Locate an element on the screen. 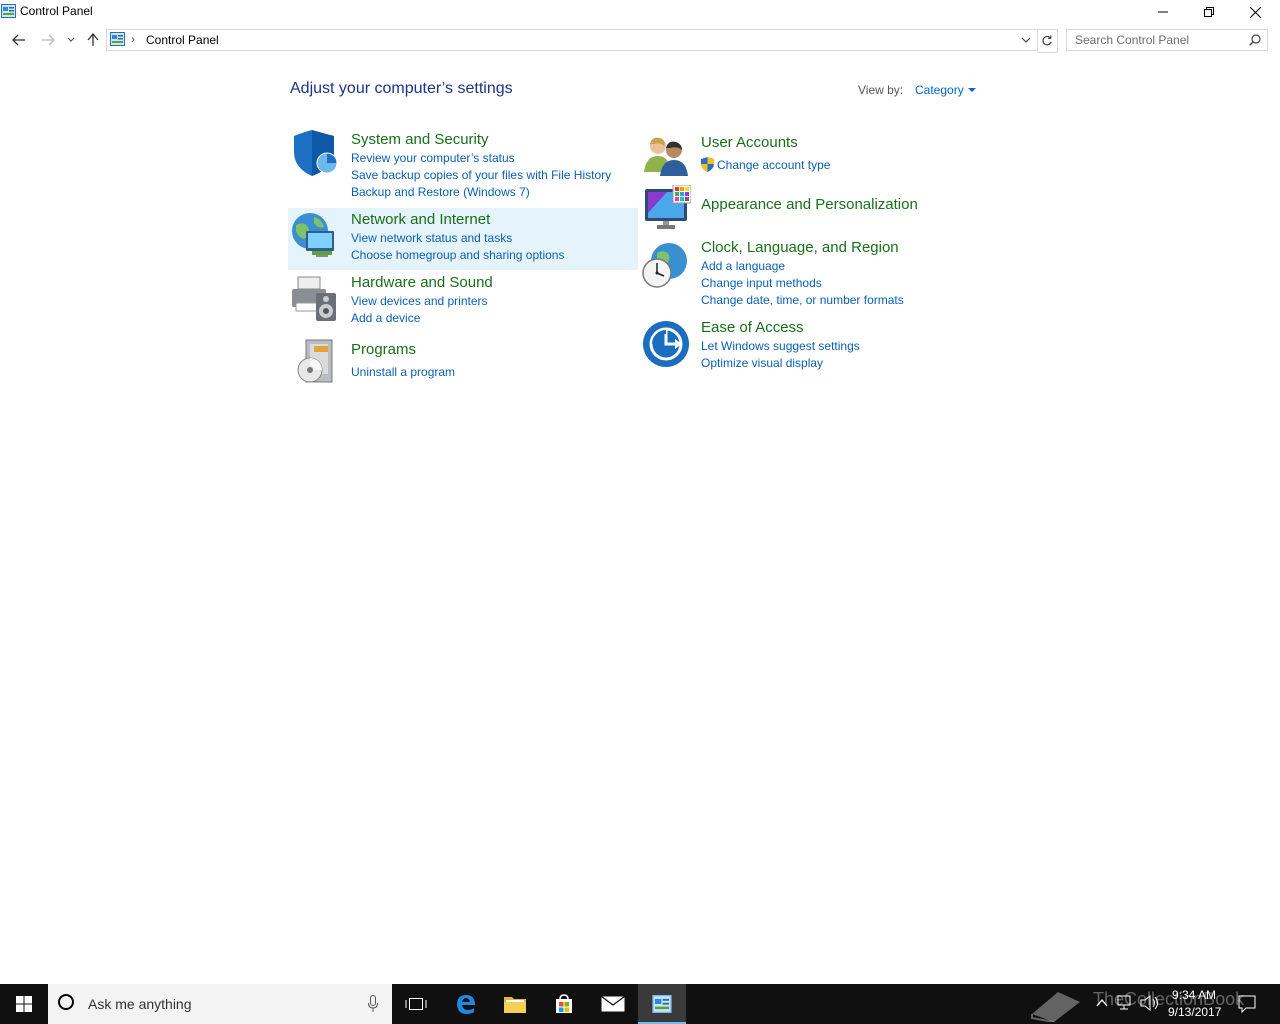  mail-button is located at coordinates (613, 1004).